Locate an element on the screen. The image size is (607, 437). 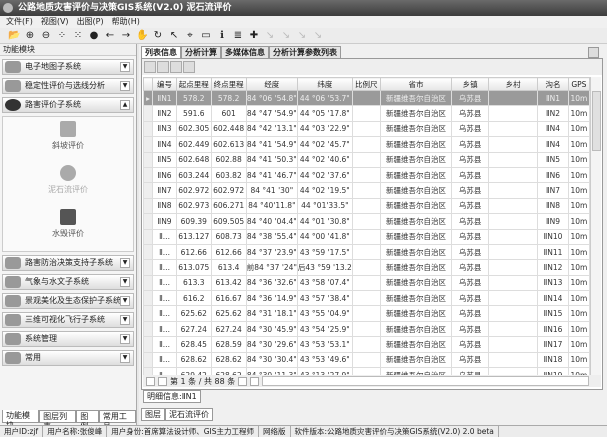
menu-file: 文件(F) is located at coordinates (19, 21).